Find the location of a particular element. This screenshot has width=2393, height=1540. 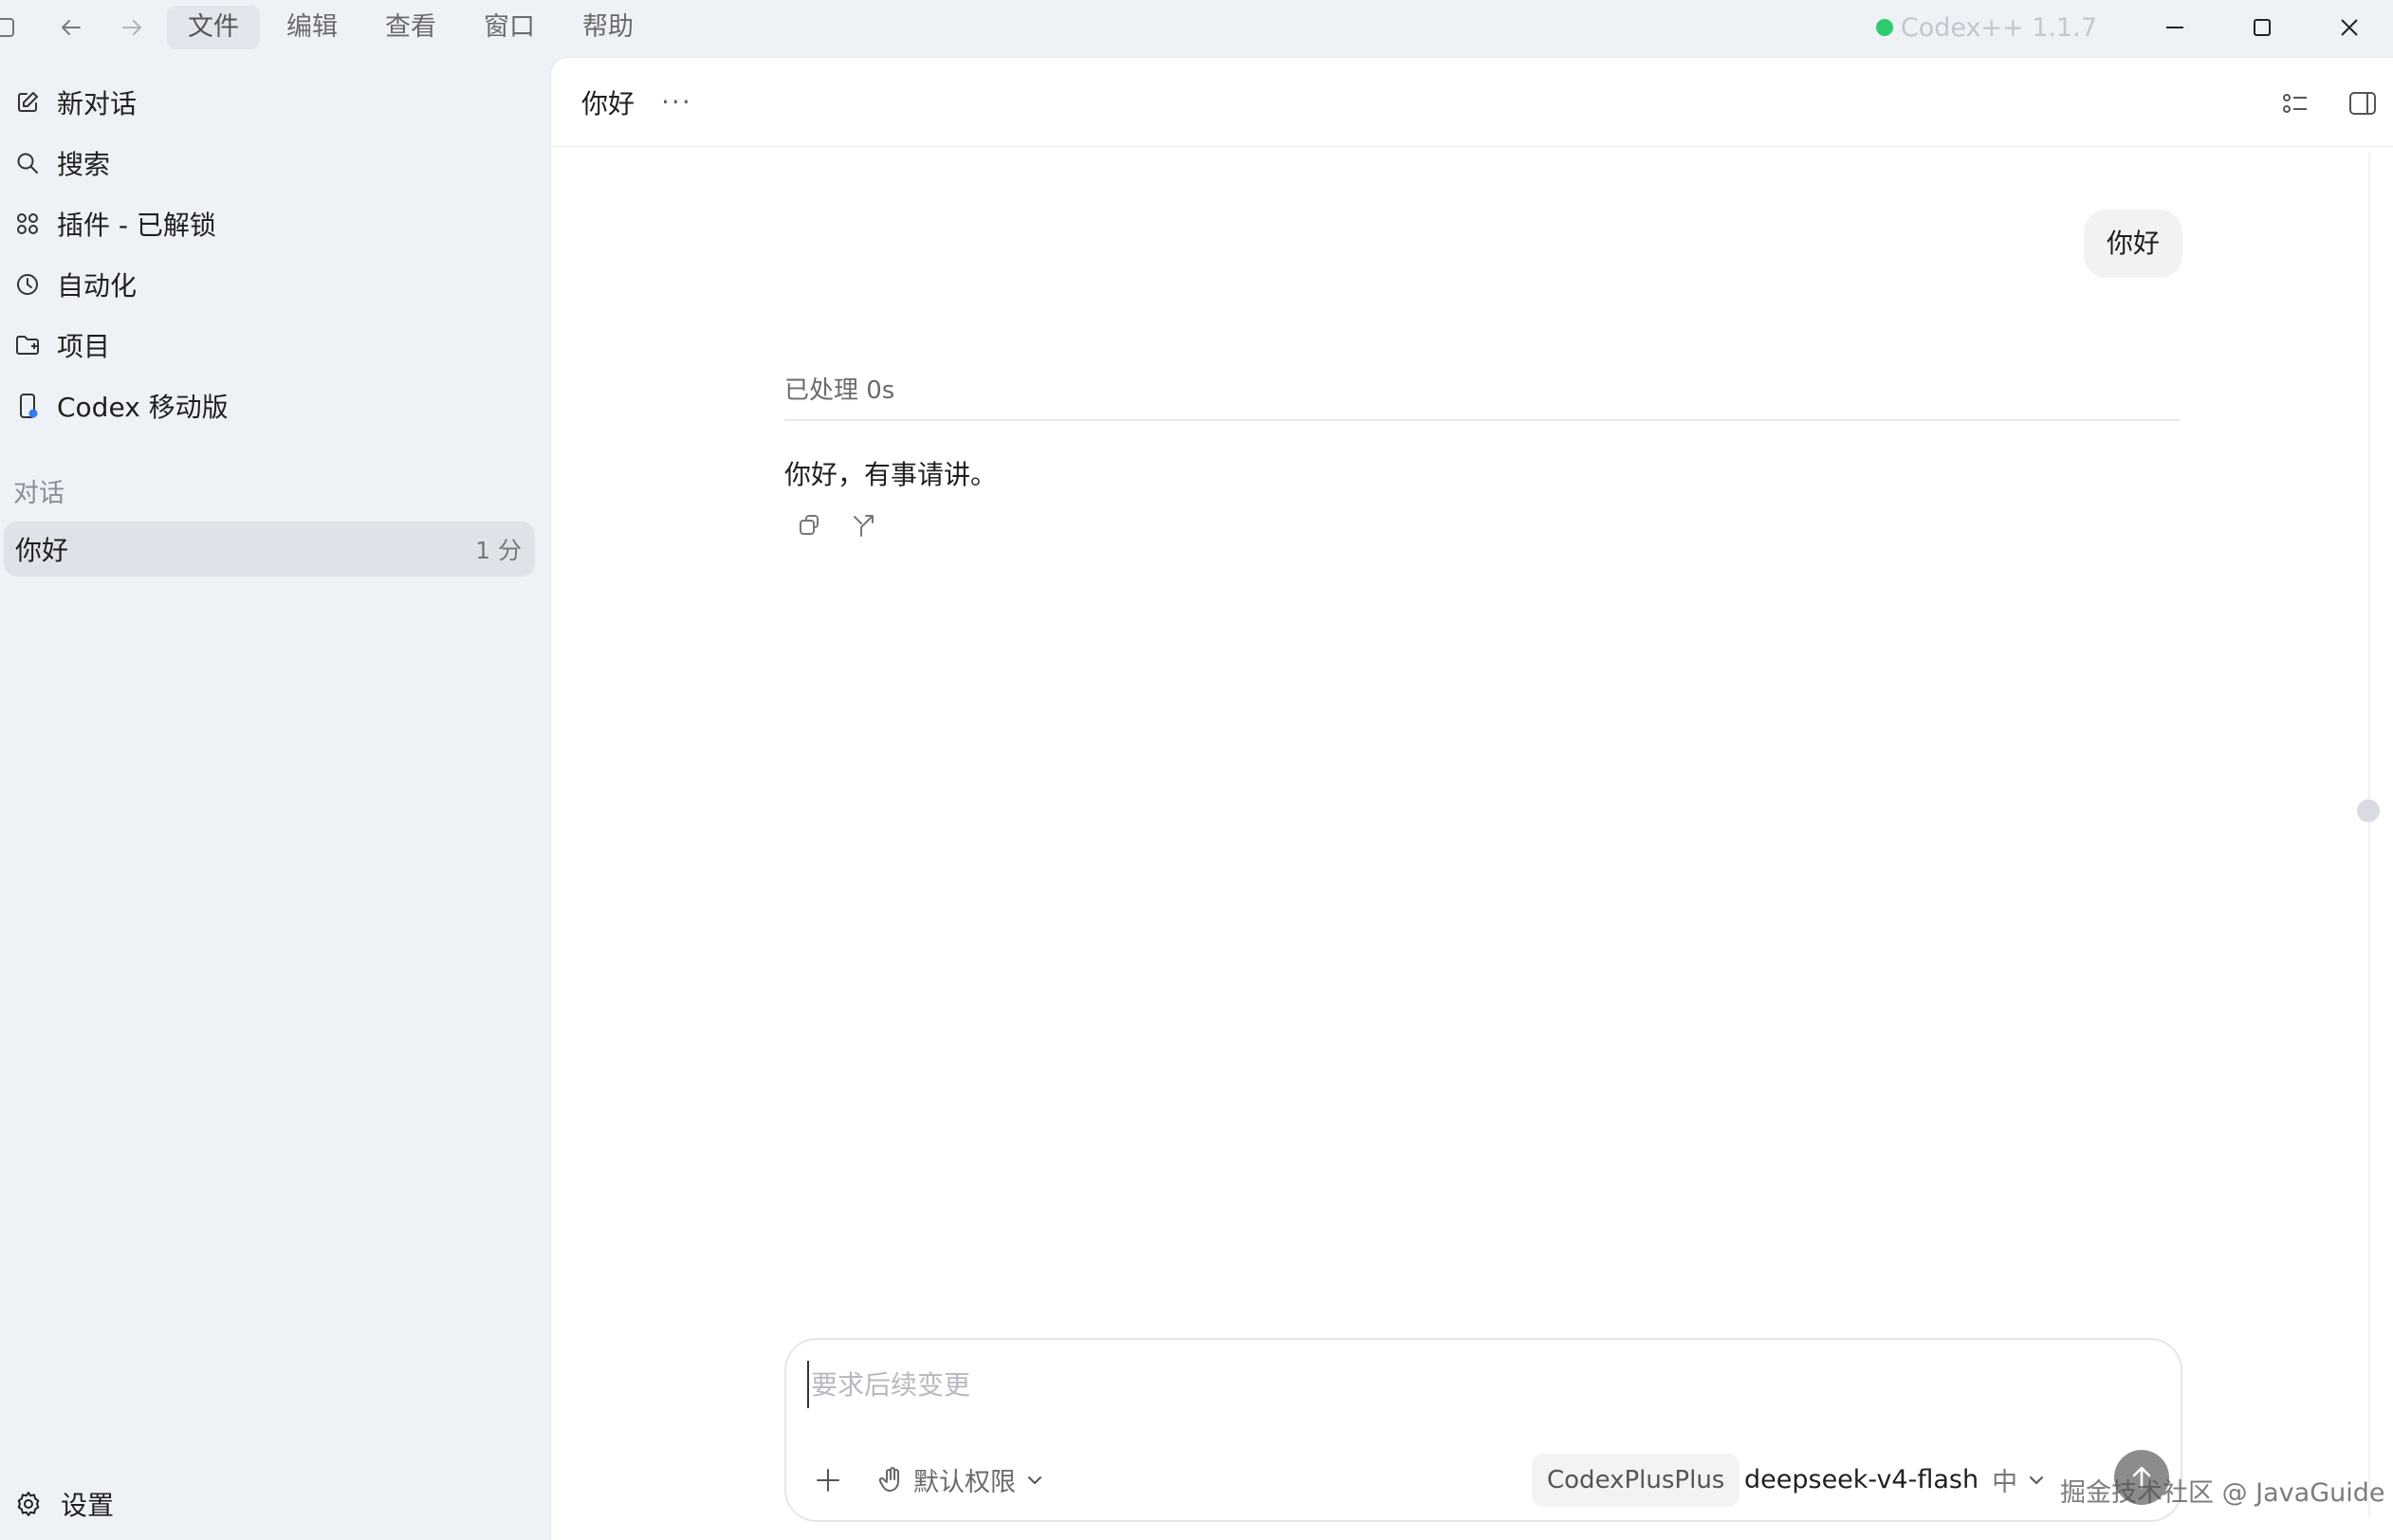

more-options-icon: ··· is located at coordinates (676, 102).